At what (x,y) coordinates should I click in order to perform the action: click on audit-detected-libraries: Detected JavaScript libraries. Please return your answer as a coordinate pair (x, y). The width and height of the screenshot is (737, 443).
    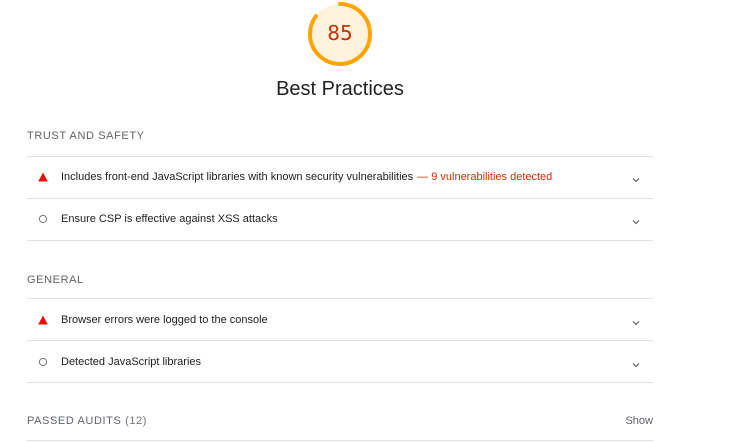
    Looking at the image, I should click on (340, 362).